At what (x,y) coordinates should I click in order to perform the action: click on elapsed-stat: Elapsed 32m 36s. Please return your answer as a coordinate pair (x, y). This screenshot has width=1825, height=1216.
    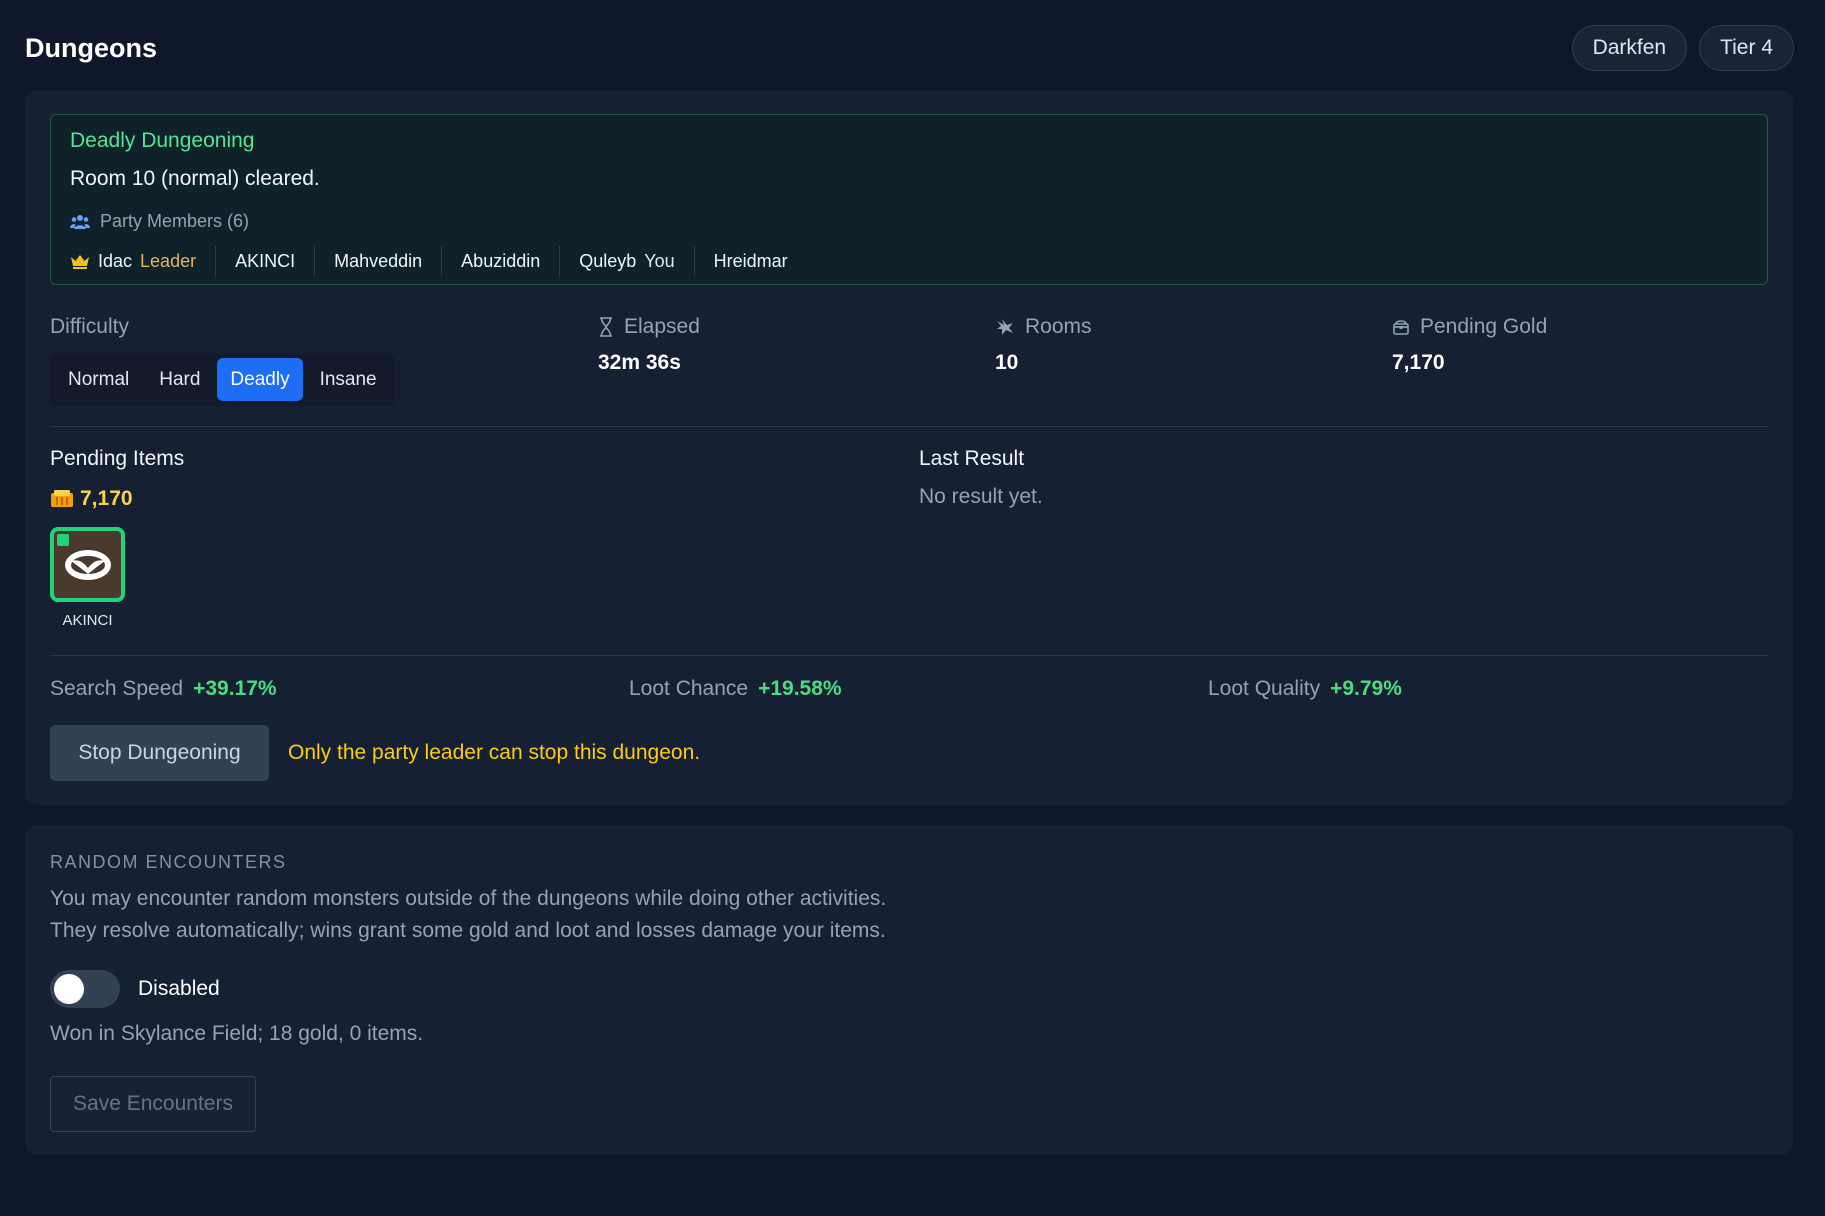
    Looking at the image, I should click on (649, 345).